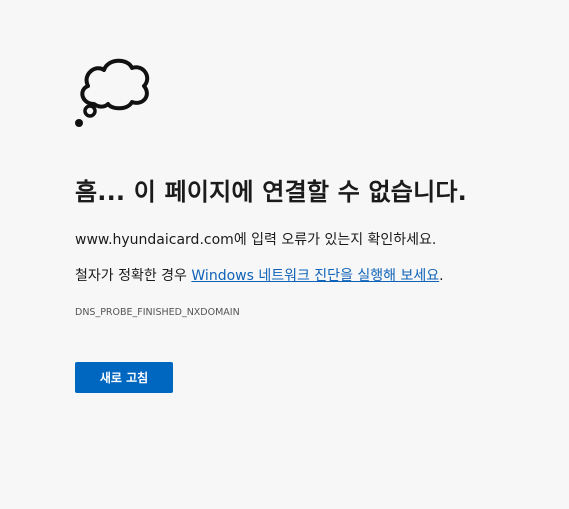  What do you see at coordinates (441, 276) in the screenshot?
I see `diagnostics-suffix: .` at bounding box center [441, 276].